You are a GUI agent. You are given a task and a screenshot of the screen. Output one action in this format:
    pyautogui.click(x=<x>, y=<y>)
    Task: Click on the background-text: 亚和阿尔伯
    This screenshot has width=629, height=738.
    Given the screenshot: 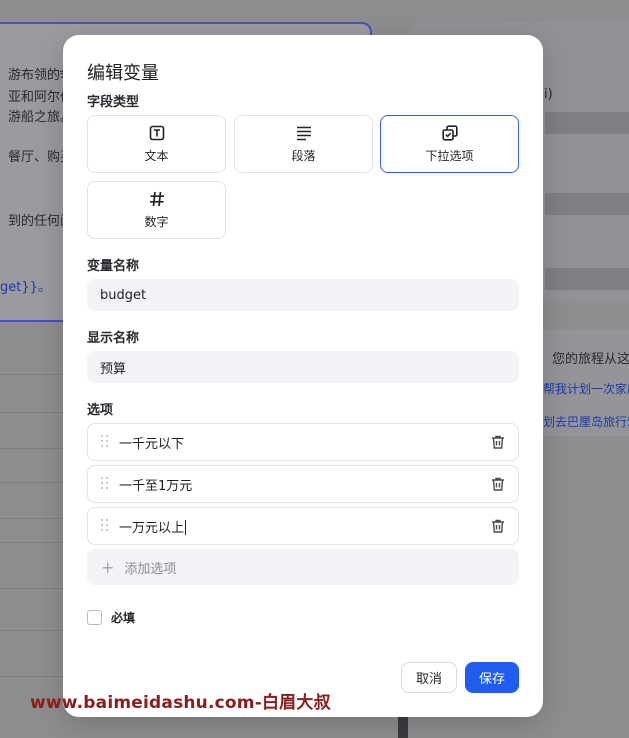 What is the action you would take?
    pyautogui.click(x=36, y=97)
    